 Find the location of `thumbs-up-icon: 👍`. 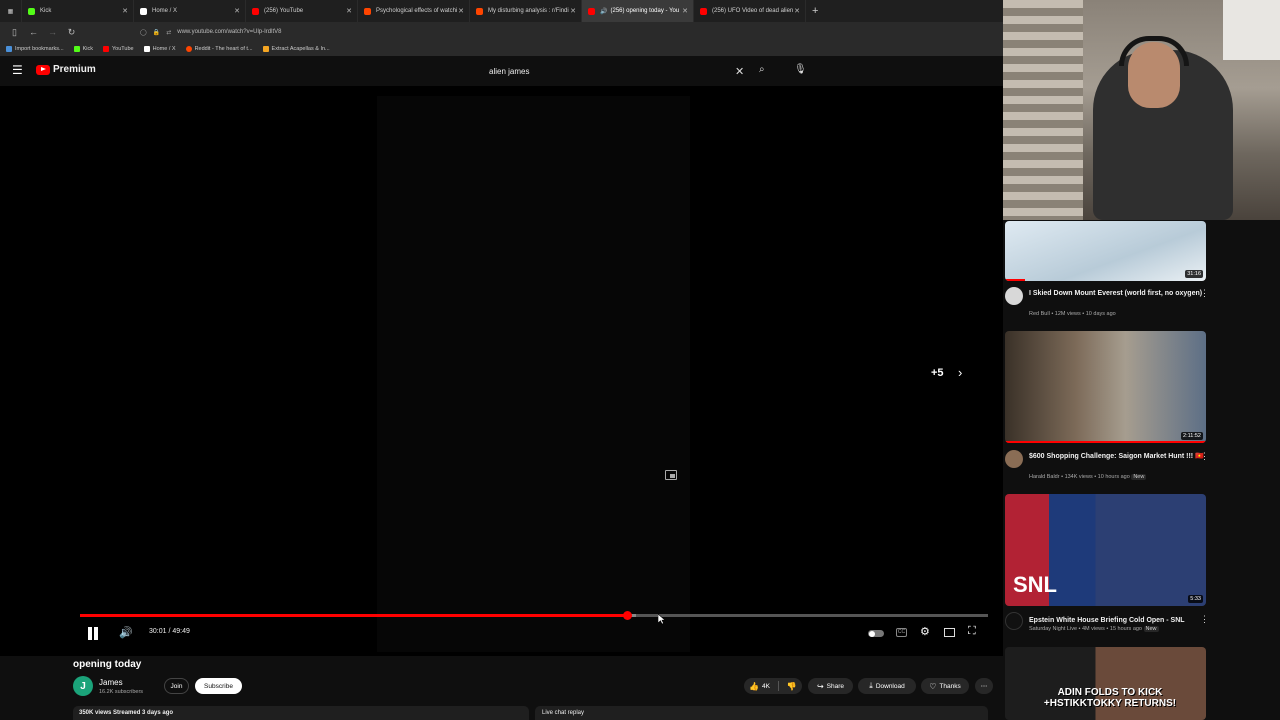

thumbs-up-icon: 👍 is located at coordinates (754, 686).